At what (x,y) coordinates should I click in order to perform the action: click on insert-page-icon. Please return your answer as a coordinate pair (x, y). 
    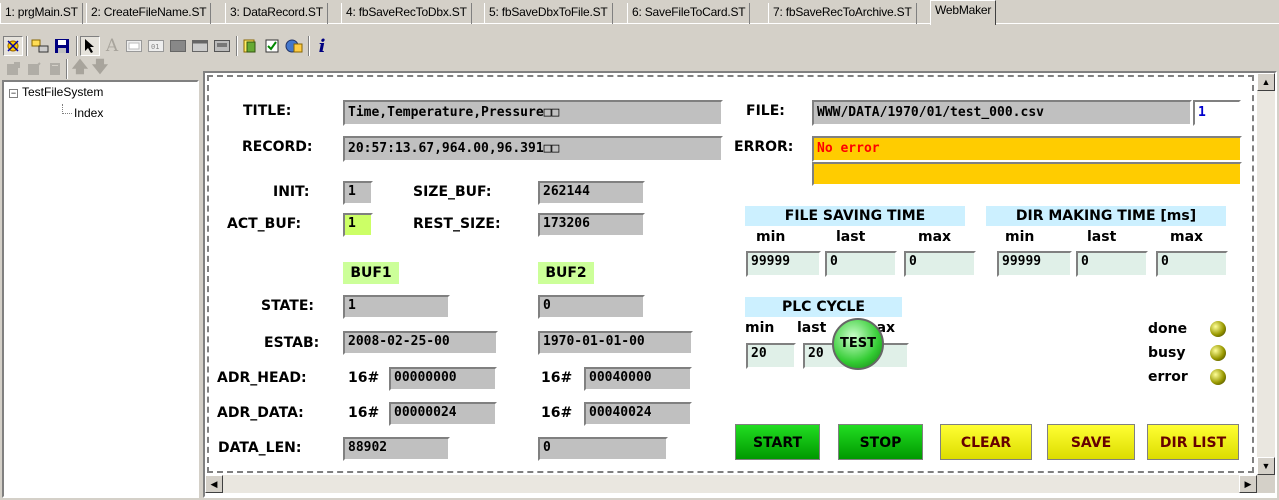
    Looking at the image, I should click on (13, 69).